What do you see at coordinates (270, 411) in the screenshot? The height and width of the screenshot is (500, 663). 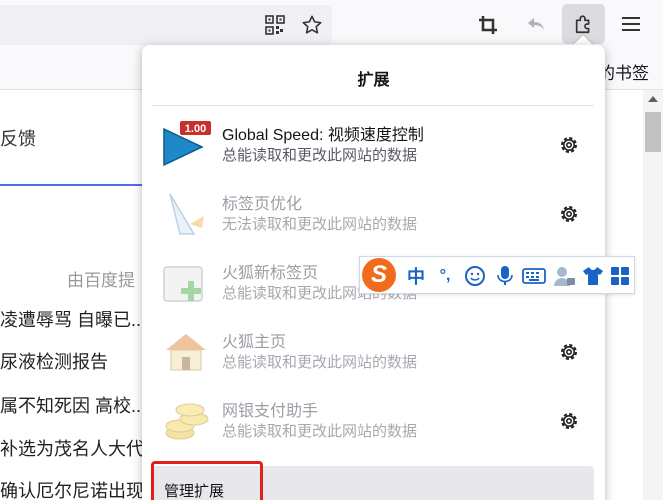 I see `extension-name: 网银支付助手` at bounding box center [270, 411].